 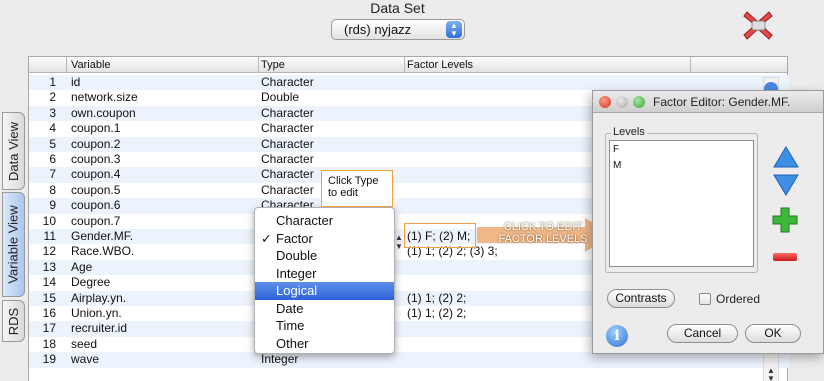 I want to click on variable-cell: wave, so click(x=85, y=359).